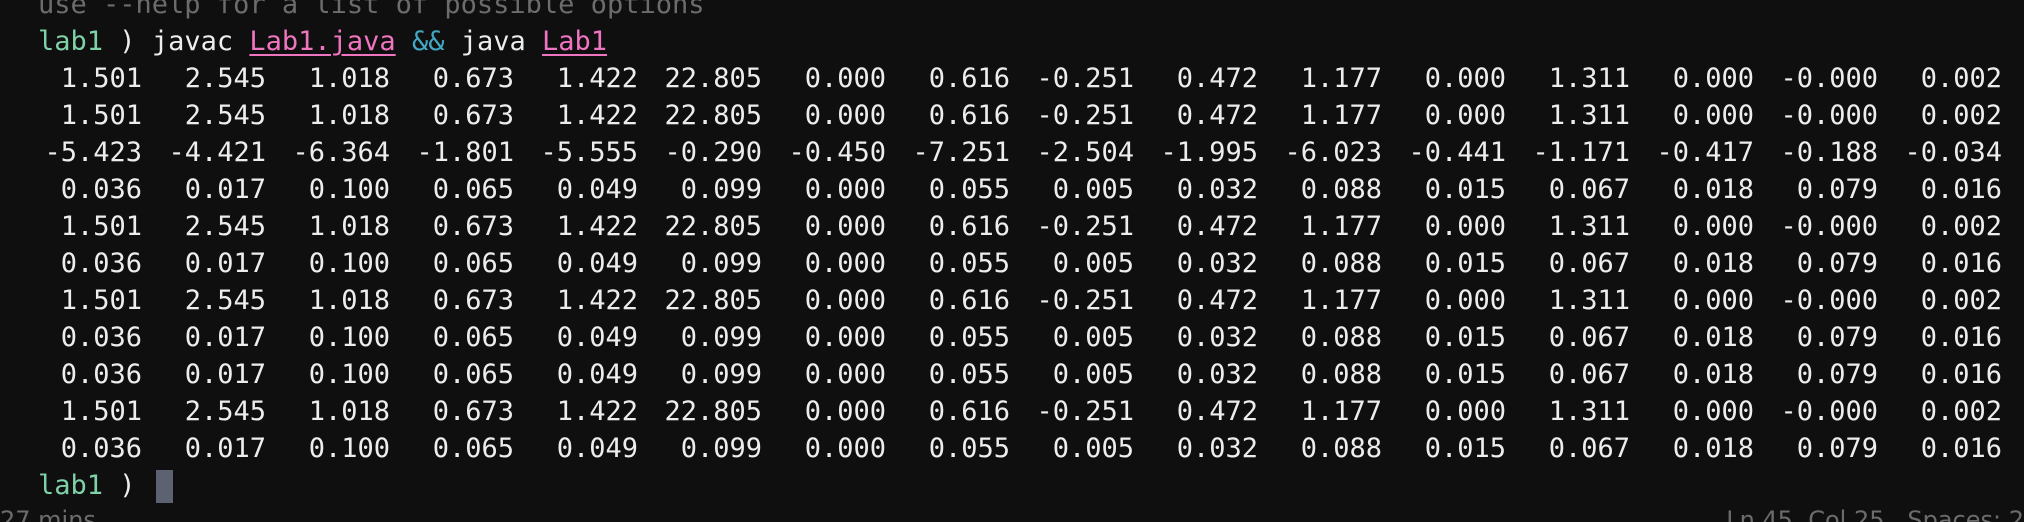 This screenshot has width=2024, height=522. What do you see at coordinates (217, 152) in the screenshot?
I see `output-value: -4.421` at bounding box center [217, 152].